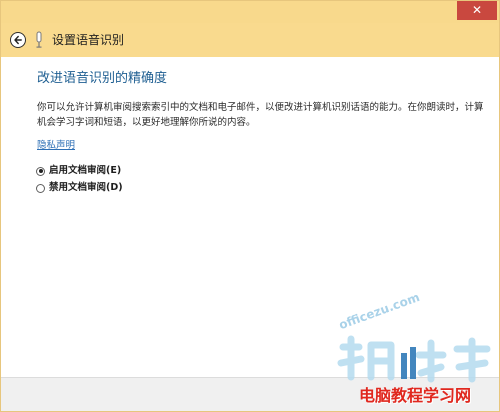  I want to click on microphone-icon, so click(39, 39).